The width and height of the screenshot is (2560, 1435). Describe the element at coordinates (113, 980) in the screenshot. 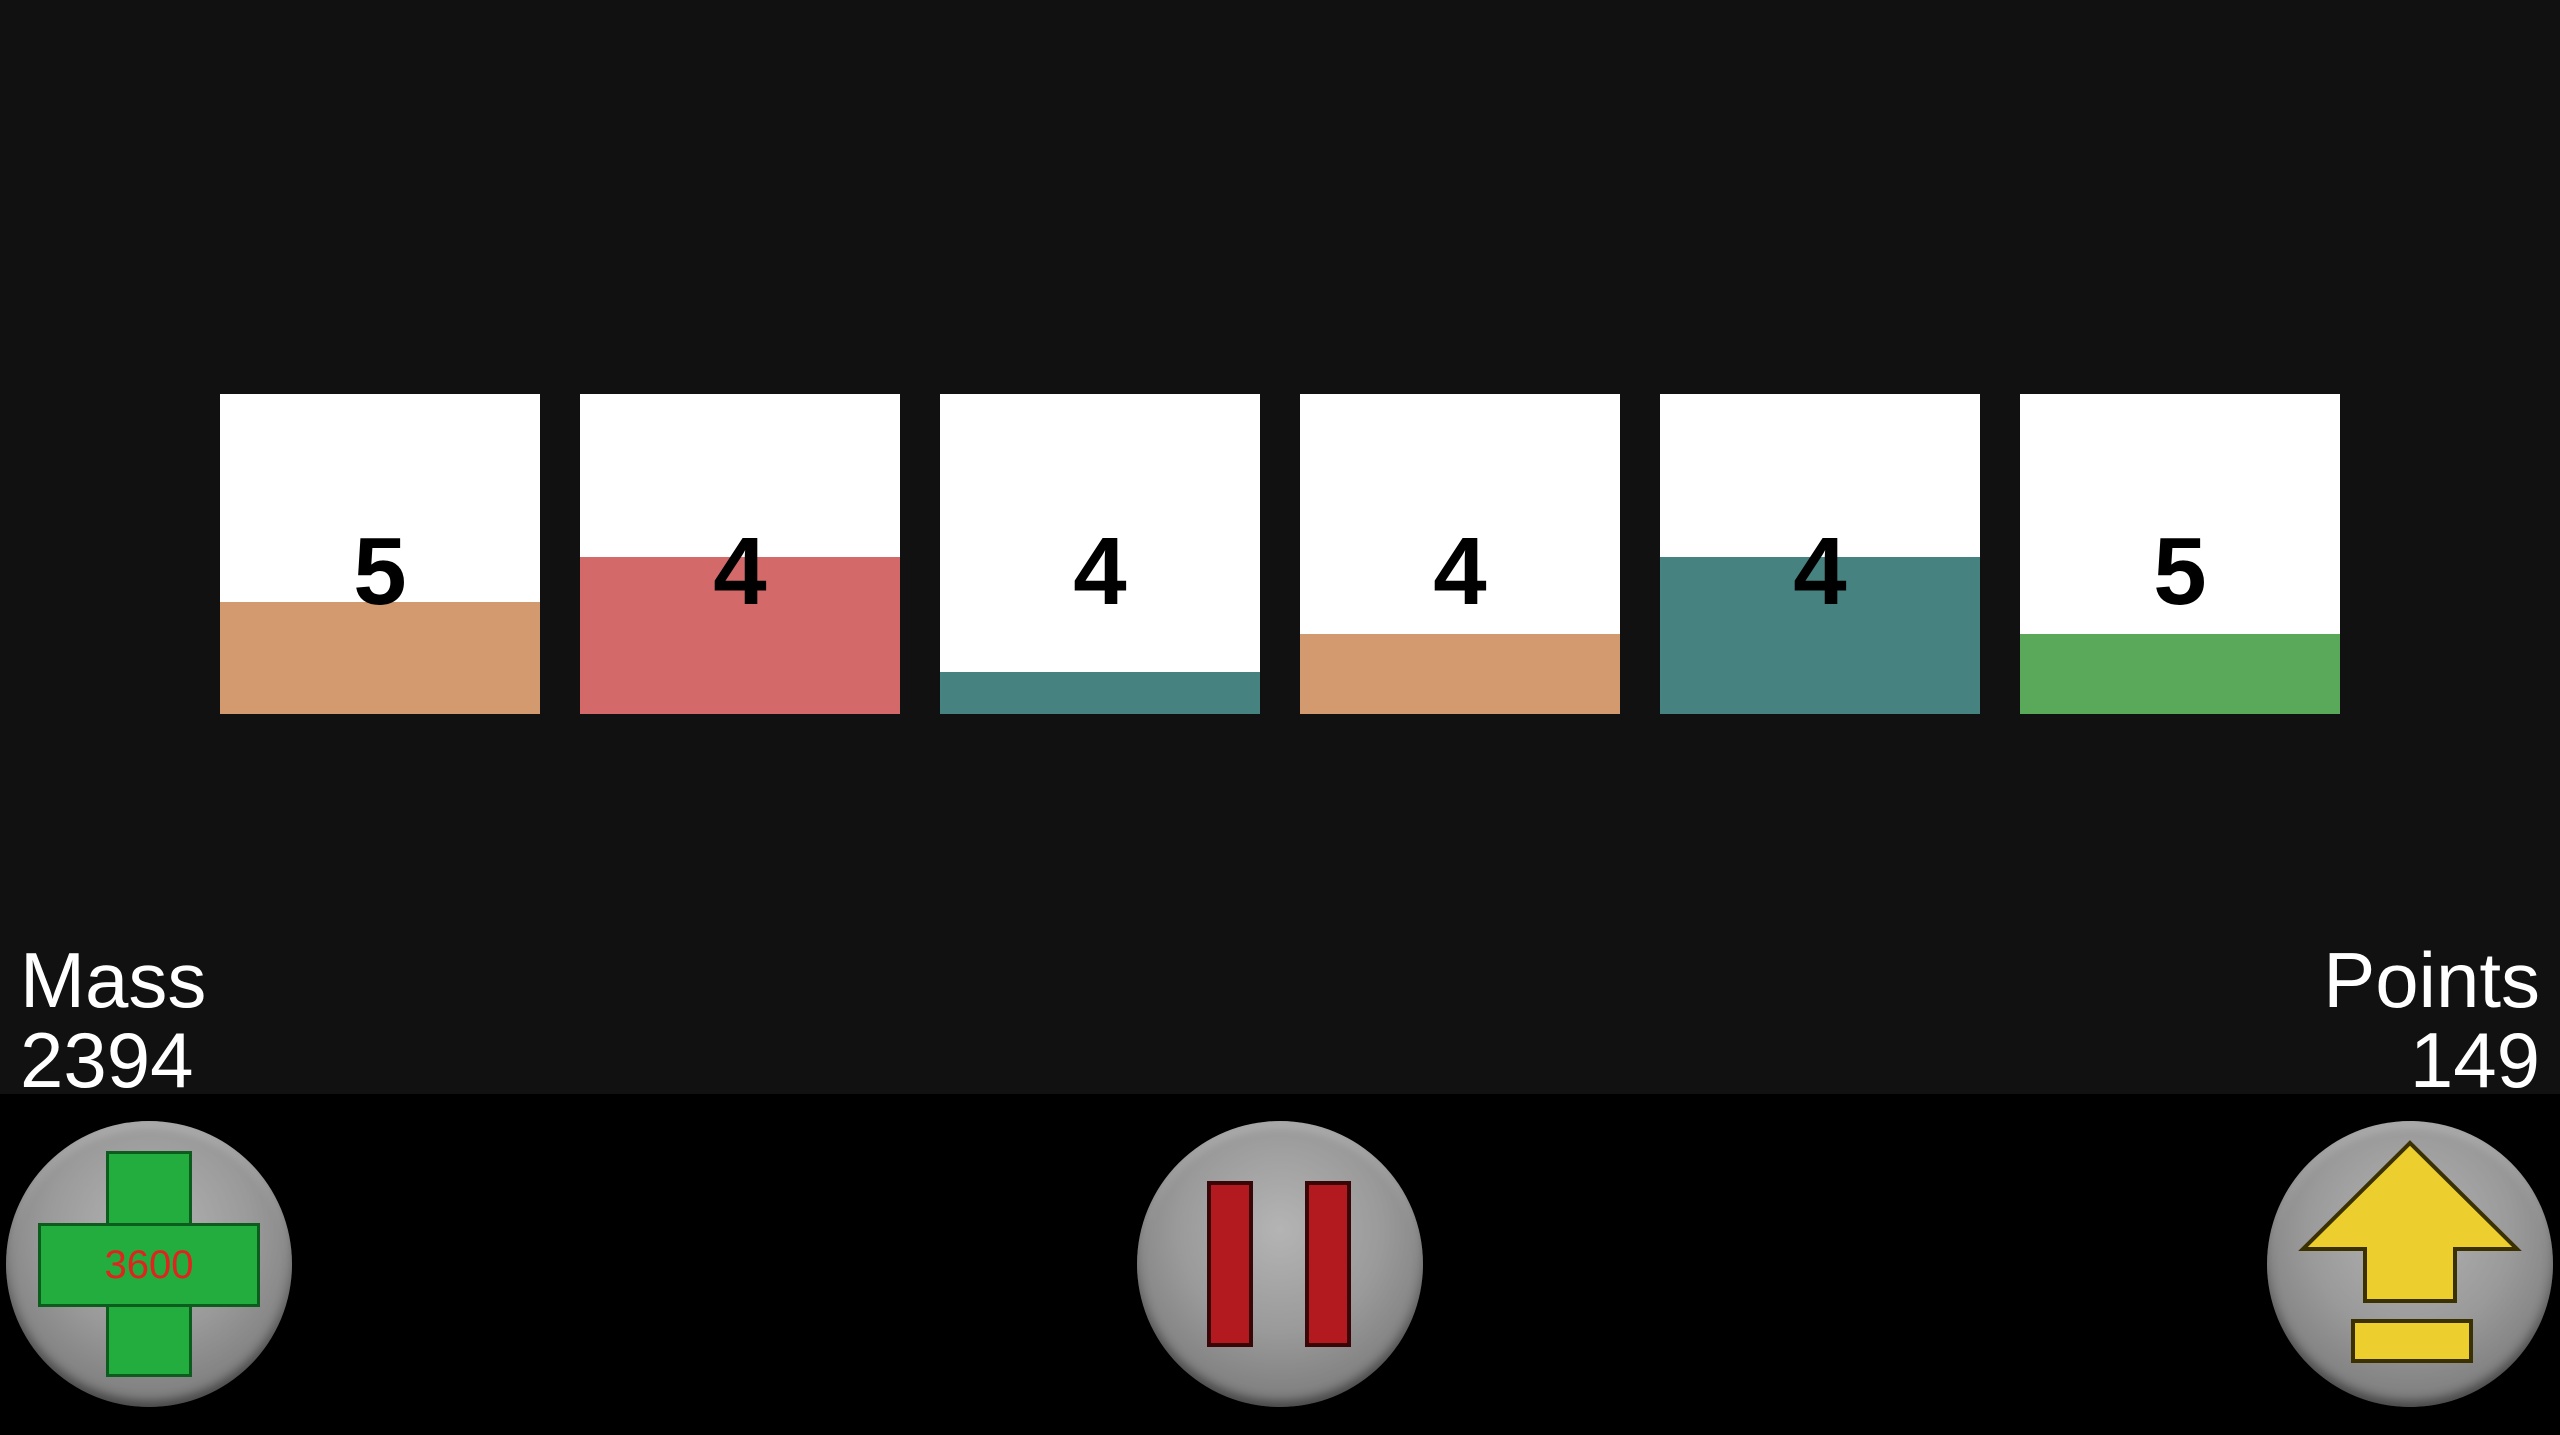

I see `mass-label: Mass` at that location.